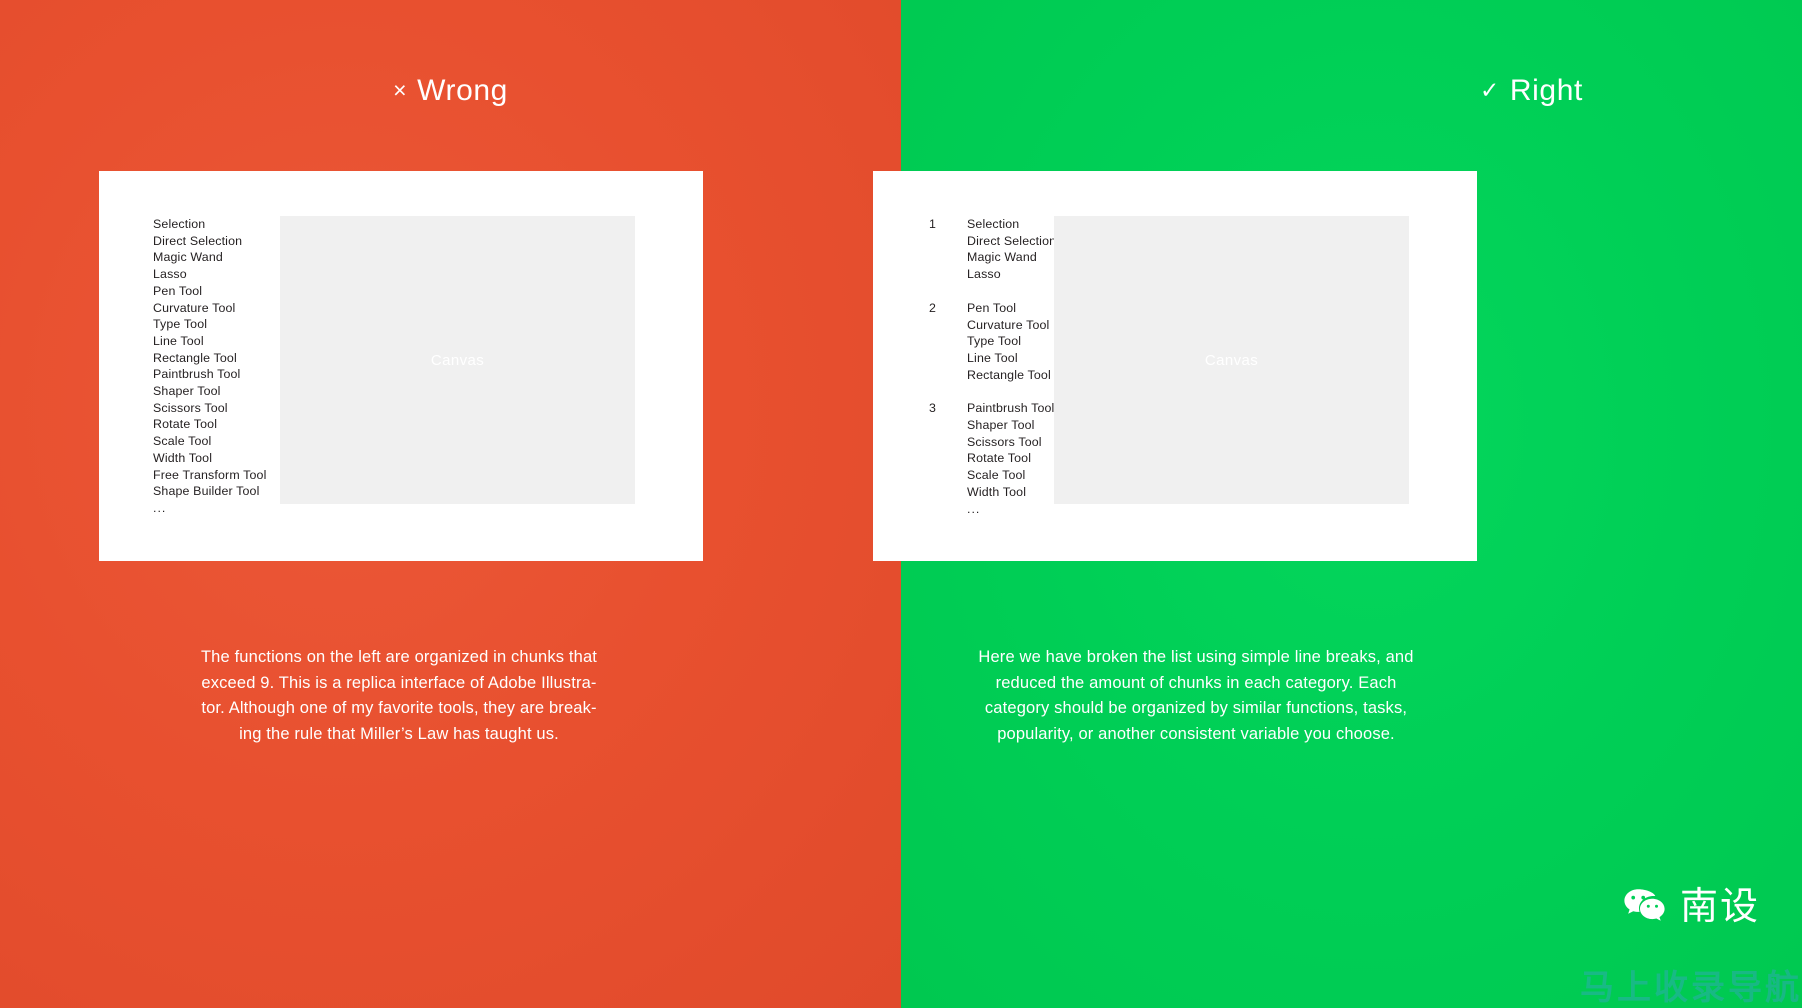 The image size is (1802, 1008). What do you see at coordinates (1490, 90) in the screenshot?
I see `check-icon: ✓` at bounding box center [1490, 90].